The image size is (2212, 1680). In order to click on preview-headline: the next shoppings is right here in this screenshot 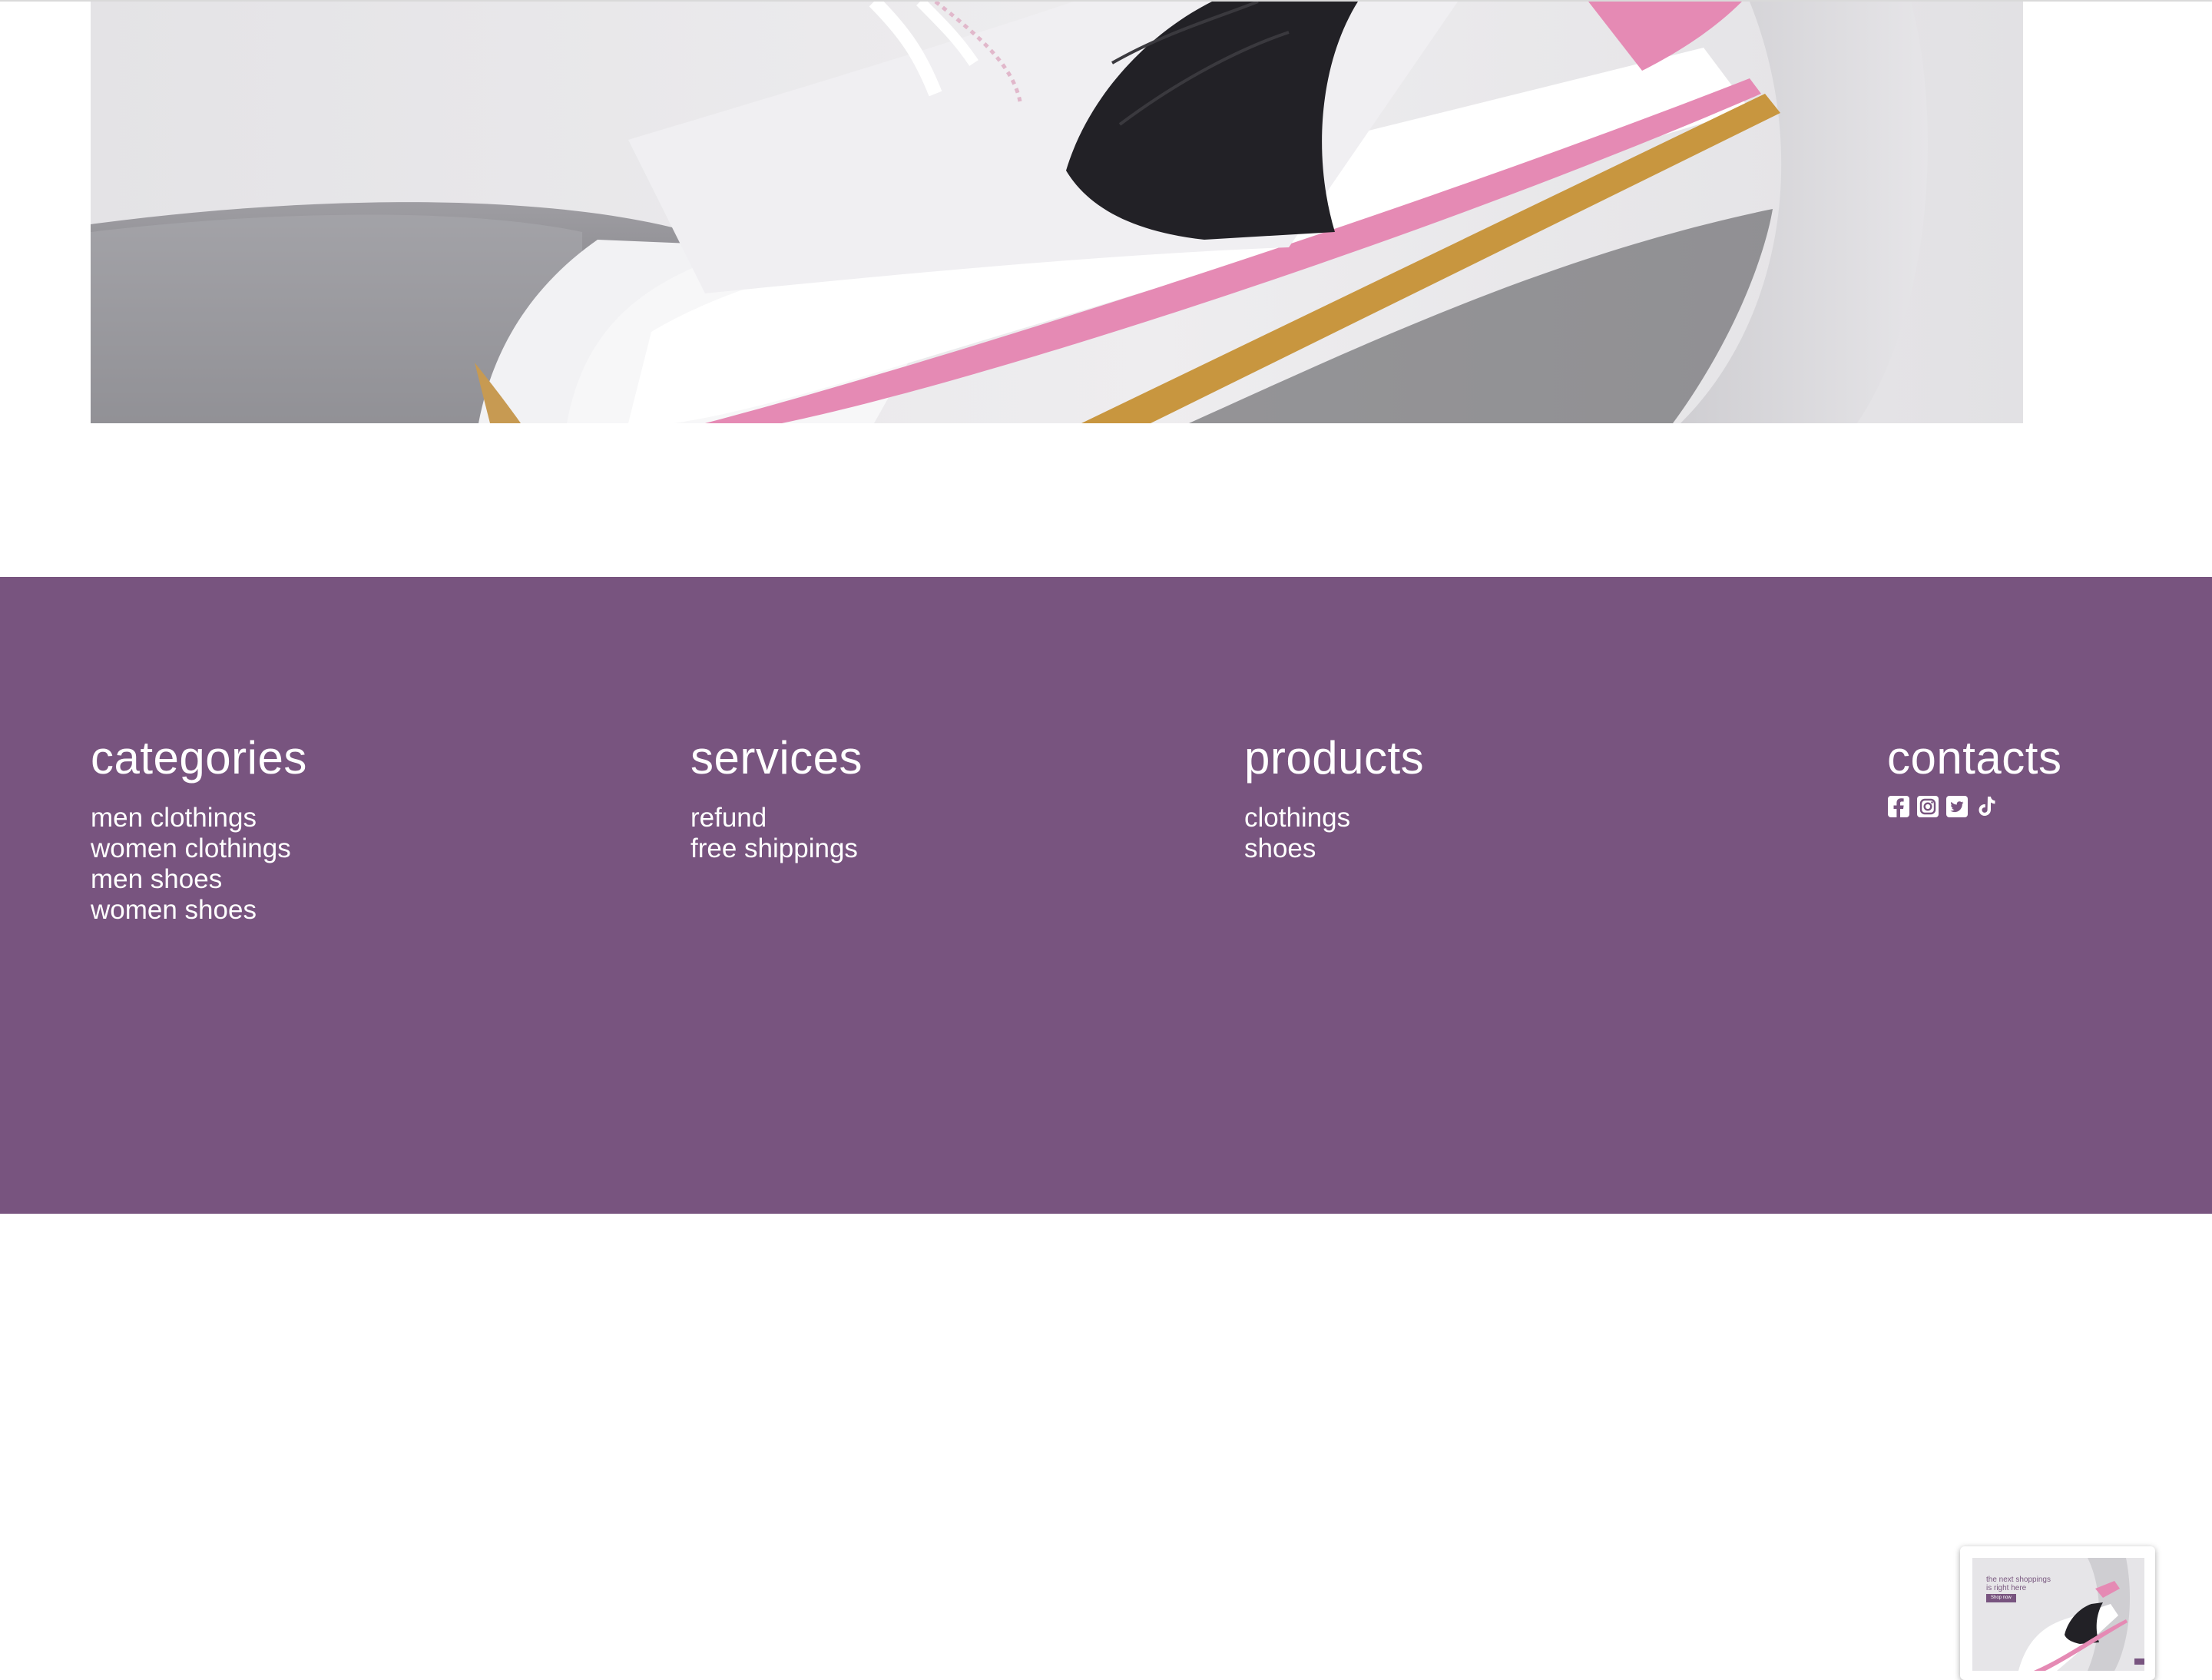, I will do `click(2018, 1584)`.